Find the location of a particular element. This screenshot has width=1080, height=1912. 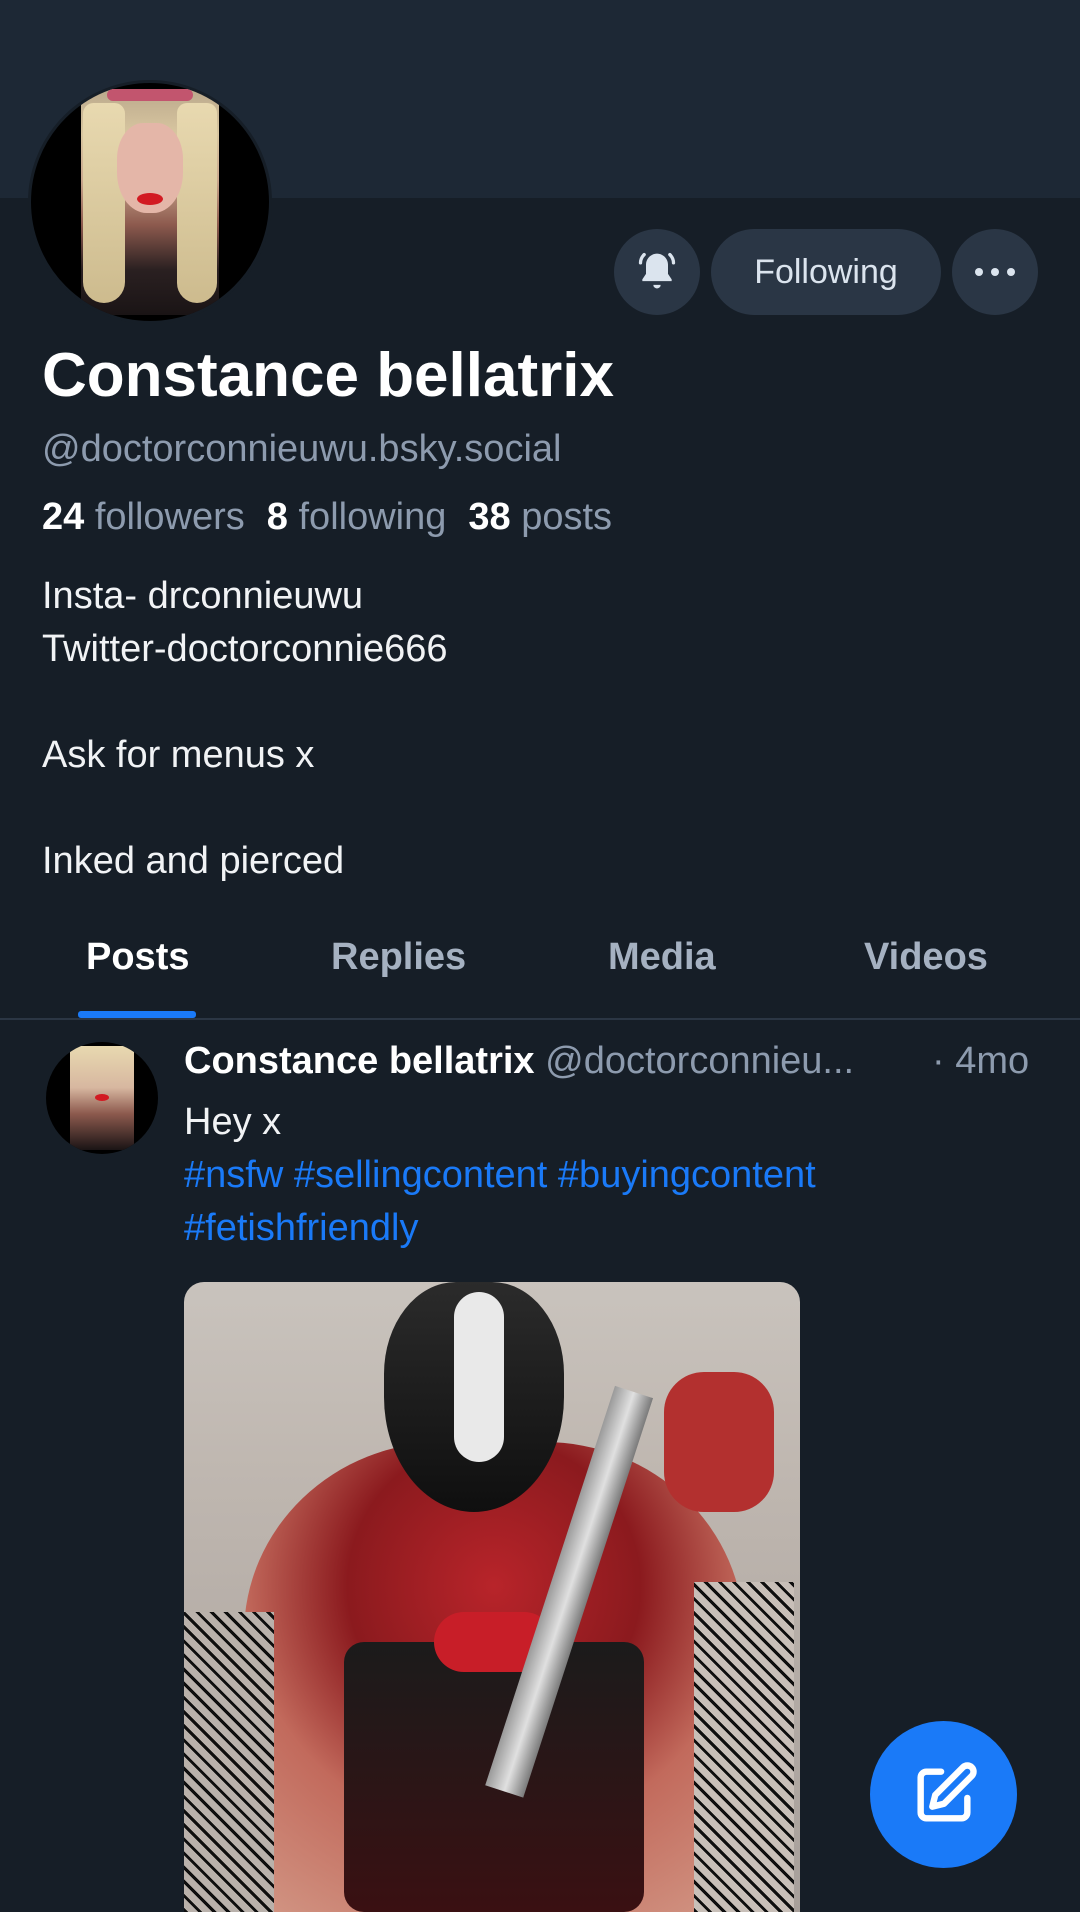

hashtag-link: #nsfw is located at coordinates (233, 1175).